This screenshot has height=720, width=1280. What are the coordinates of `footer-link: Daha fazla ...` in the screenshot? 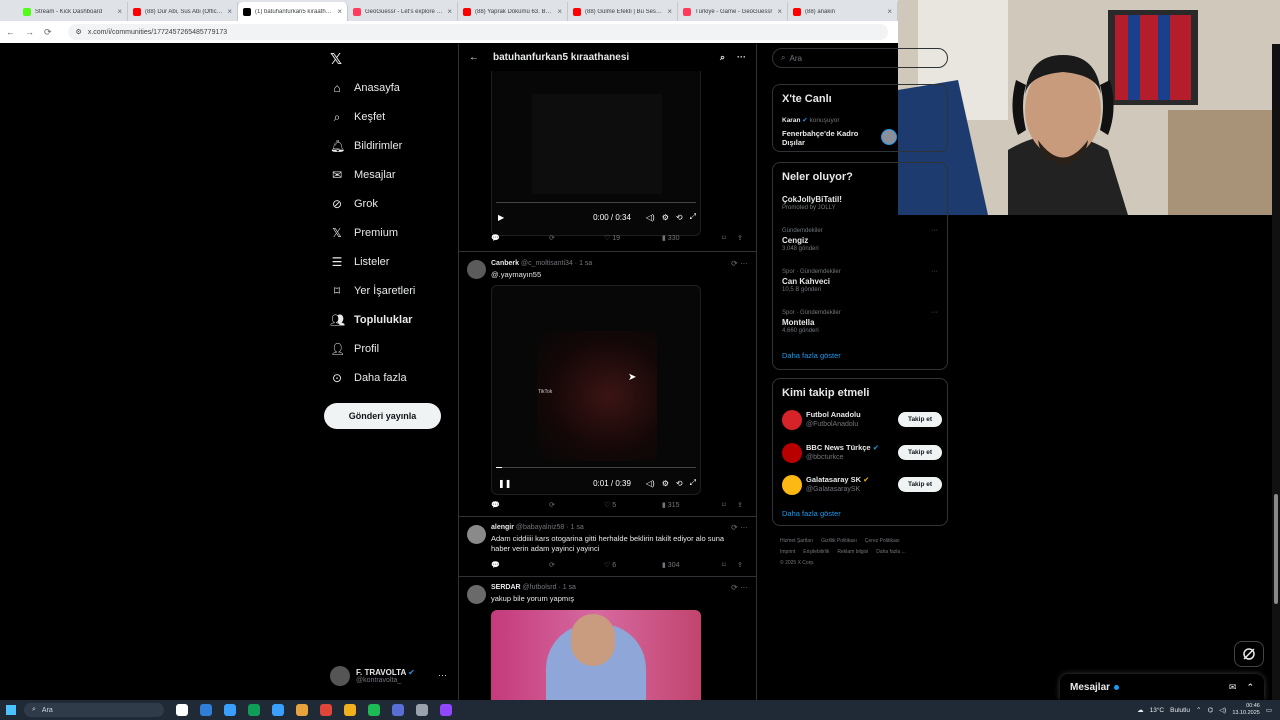 It's located at (890, 552).